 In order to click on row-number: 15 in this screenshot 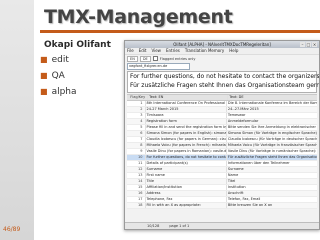, I will do `click(140, 187)`.